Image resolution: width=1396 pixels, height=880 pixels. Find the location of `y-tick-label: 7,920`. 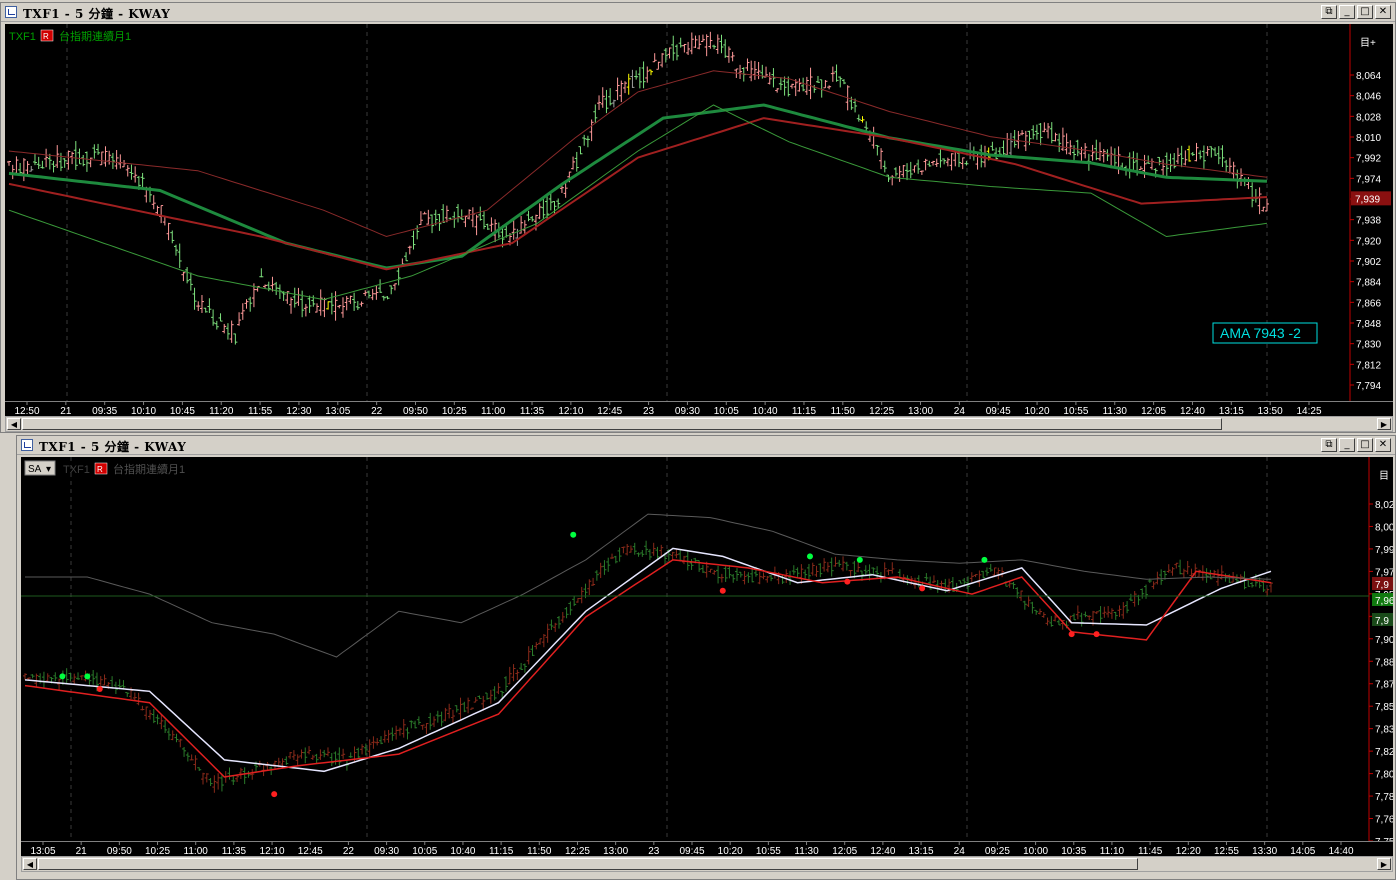

y-tick-label: 7,920 is located at coordinates (1368, 241).